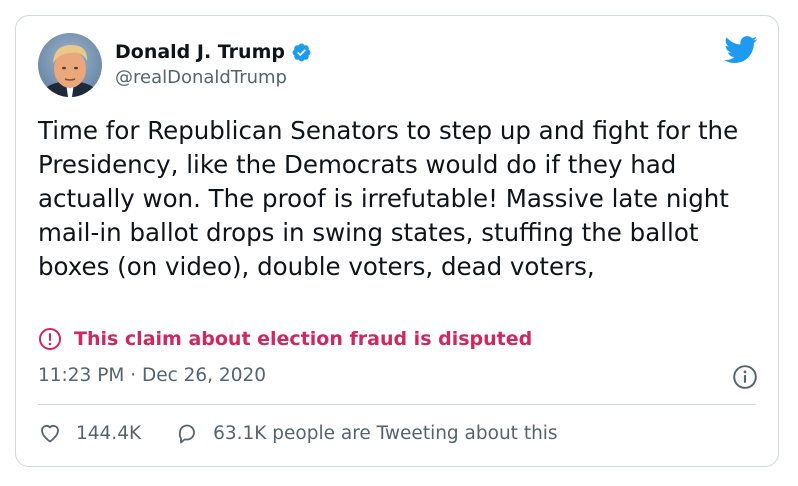  Describe the element at coordinates (397, 404) in the screenshot. I see `divider` at that location.